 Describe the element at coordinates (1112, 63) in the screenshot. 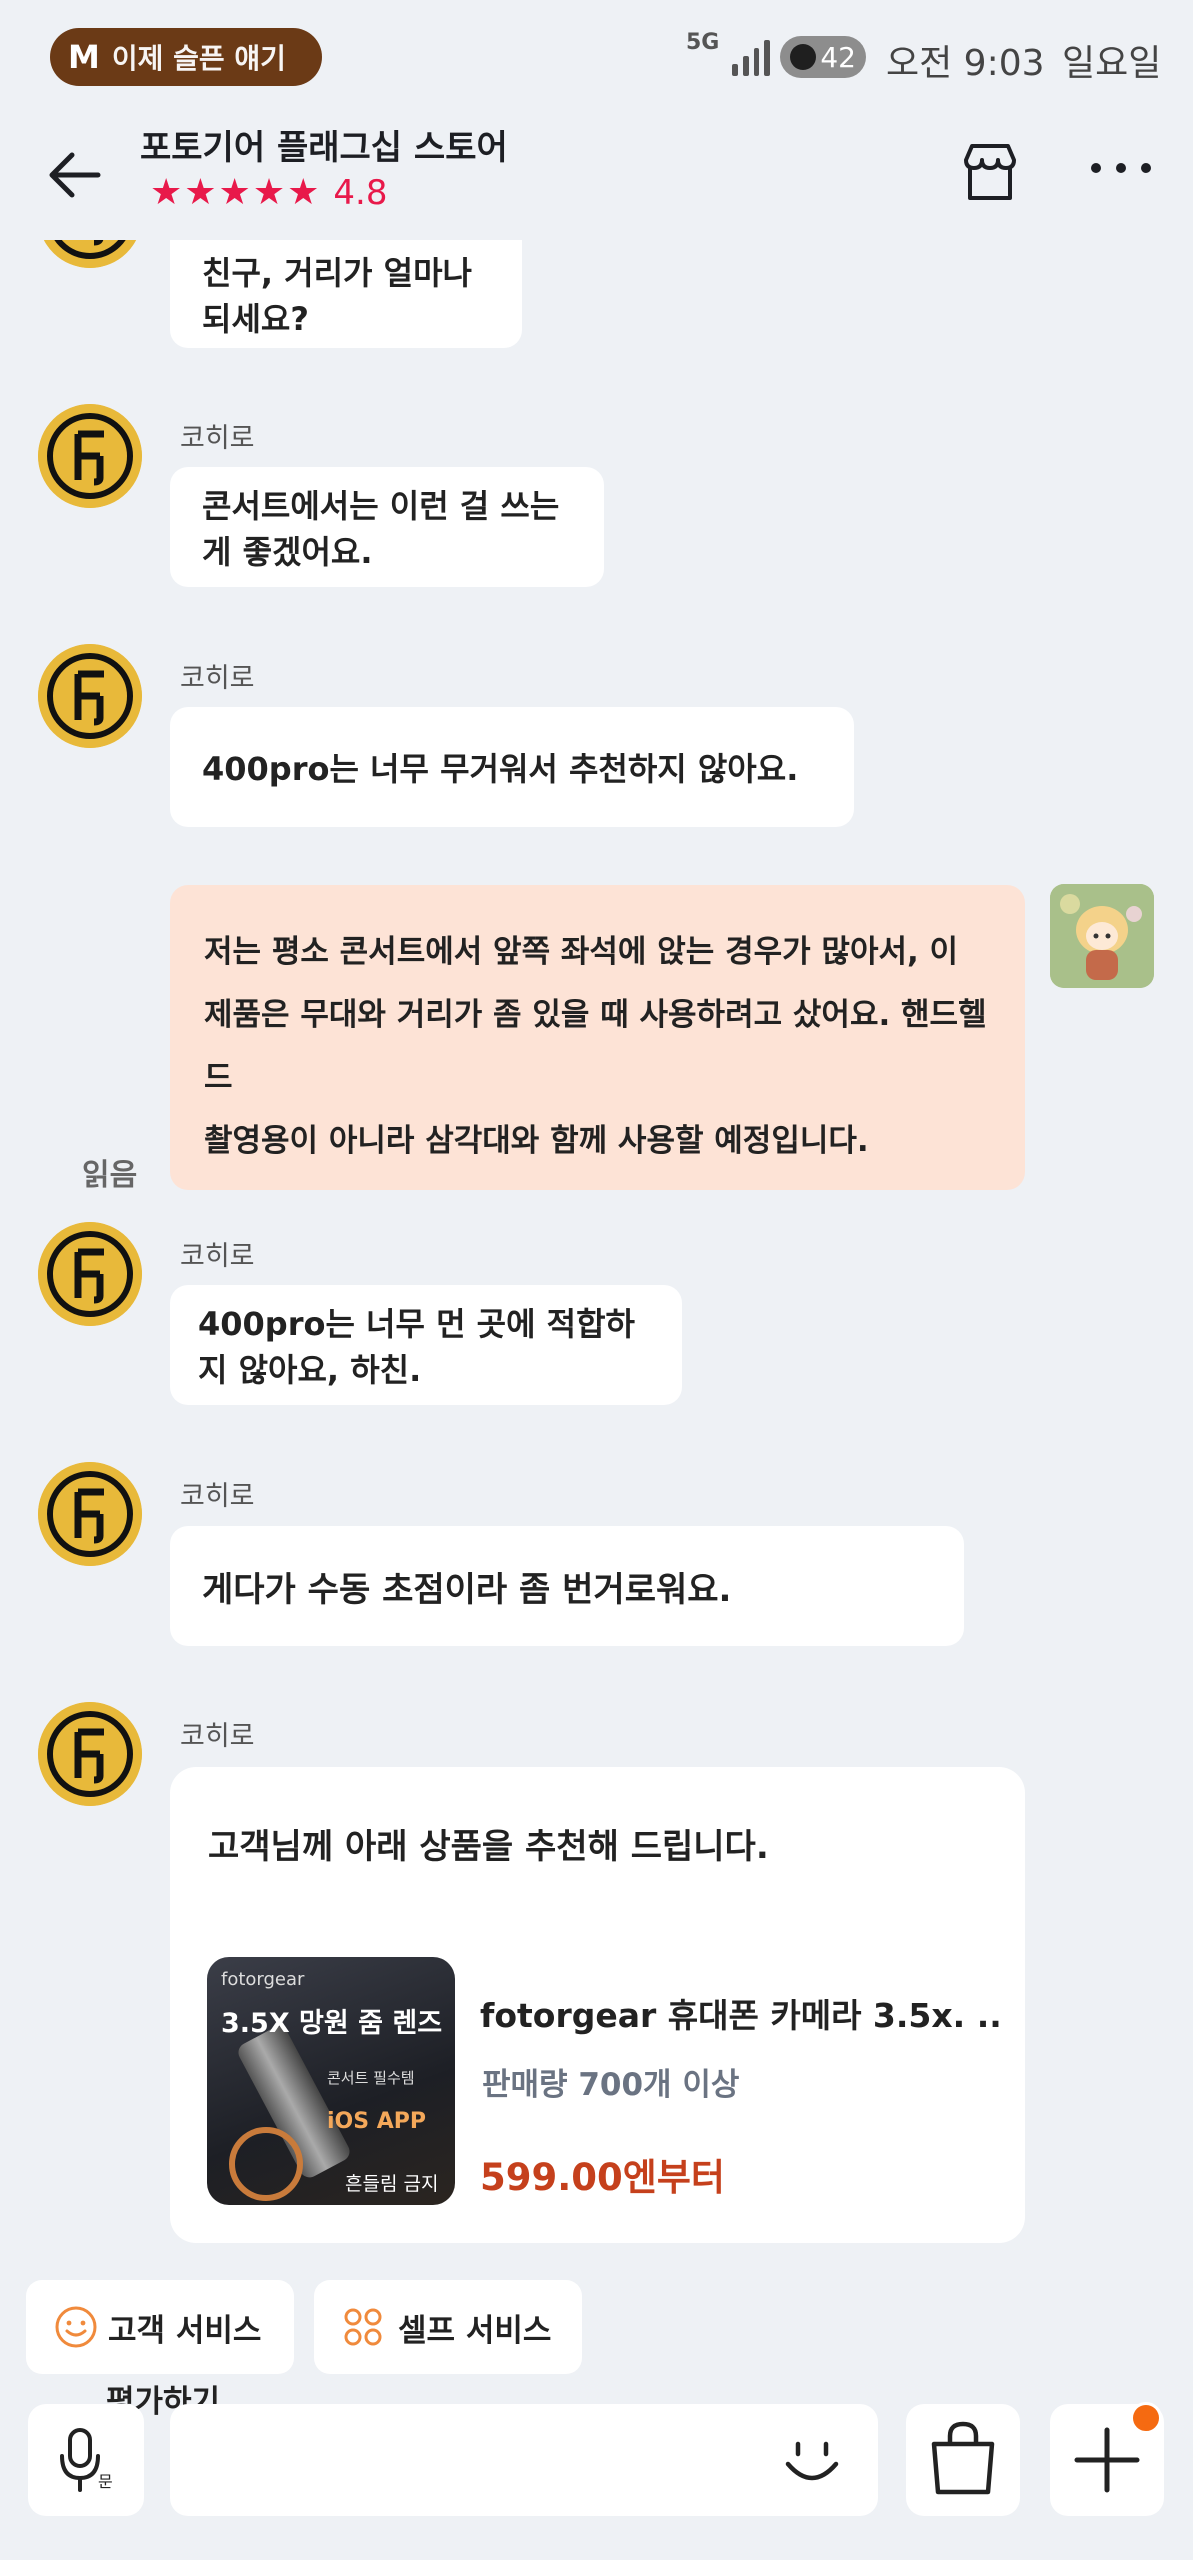

I see `status-day: 일요일` at that location.